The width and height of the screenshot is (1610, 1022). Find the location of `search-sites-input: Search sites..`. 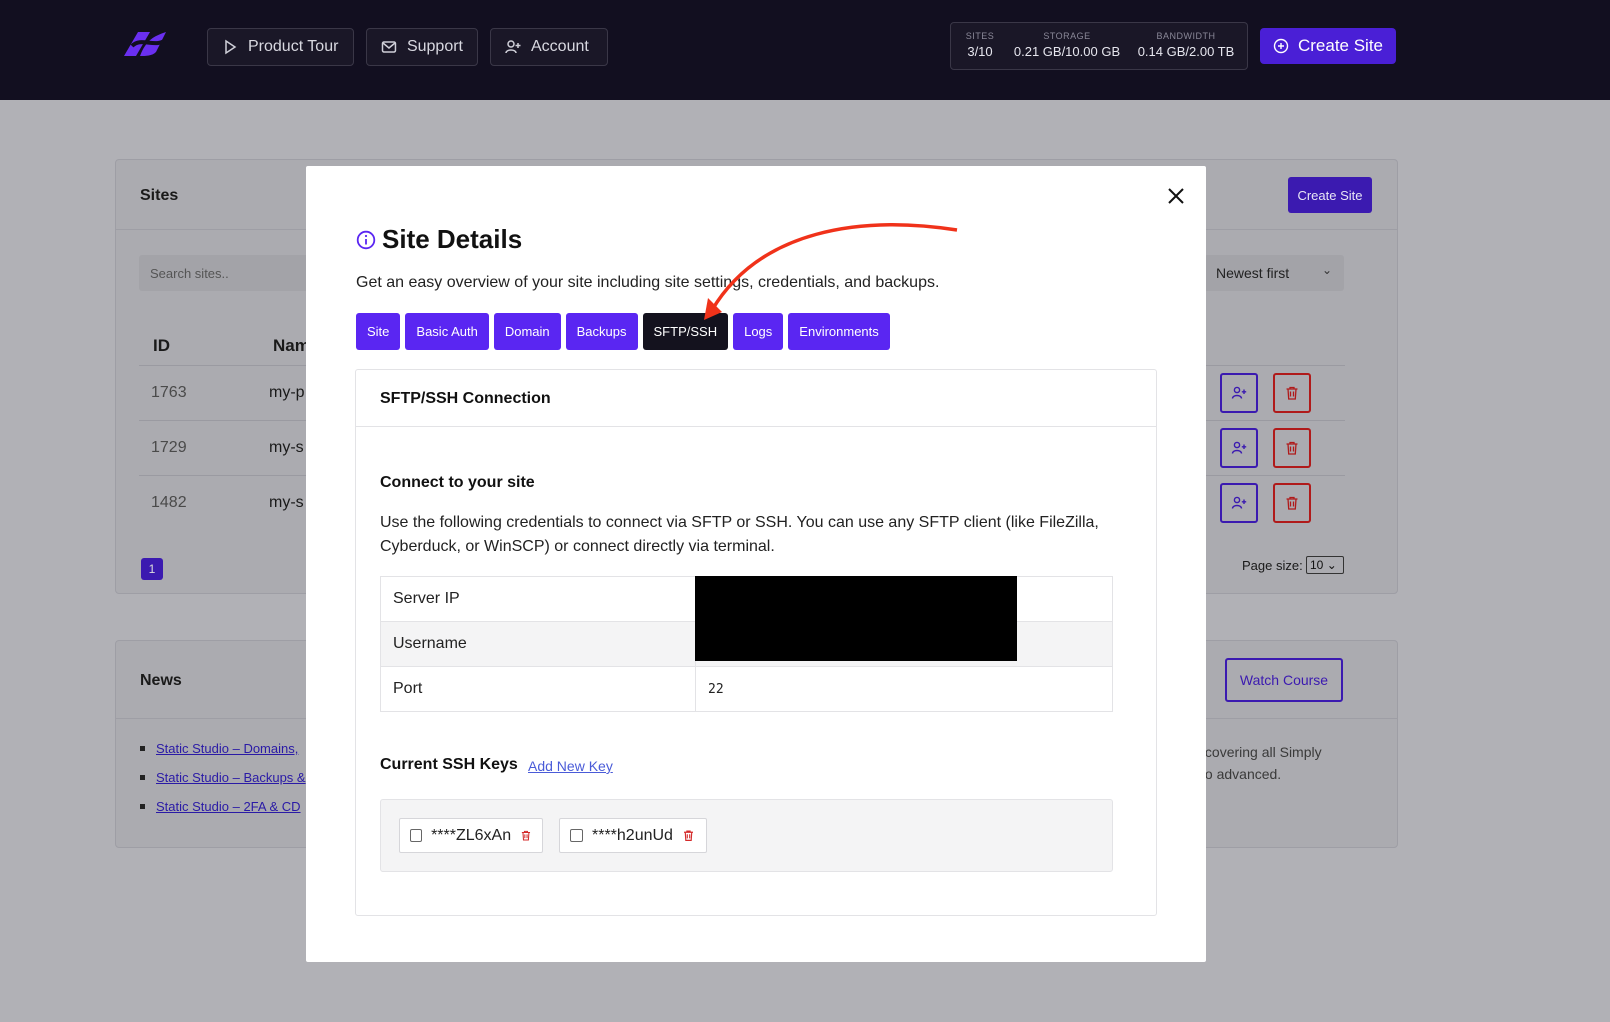

search-sites-input: Search sites.. is located at coordinates (229, 273).